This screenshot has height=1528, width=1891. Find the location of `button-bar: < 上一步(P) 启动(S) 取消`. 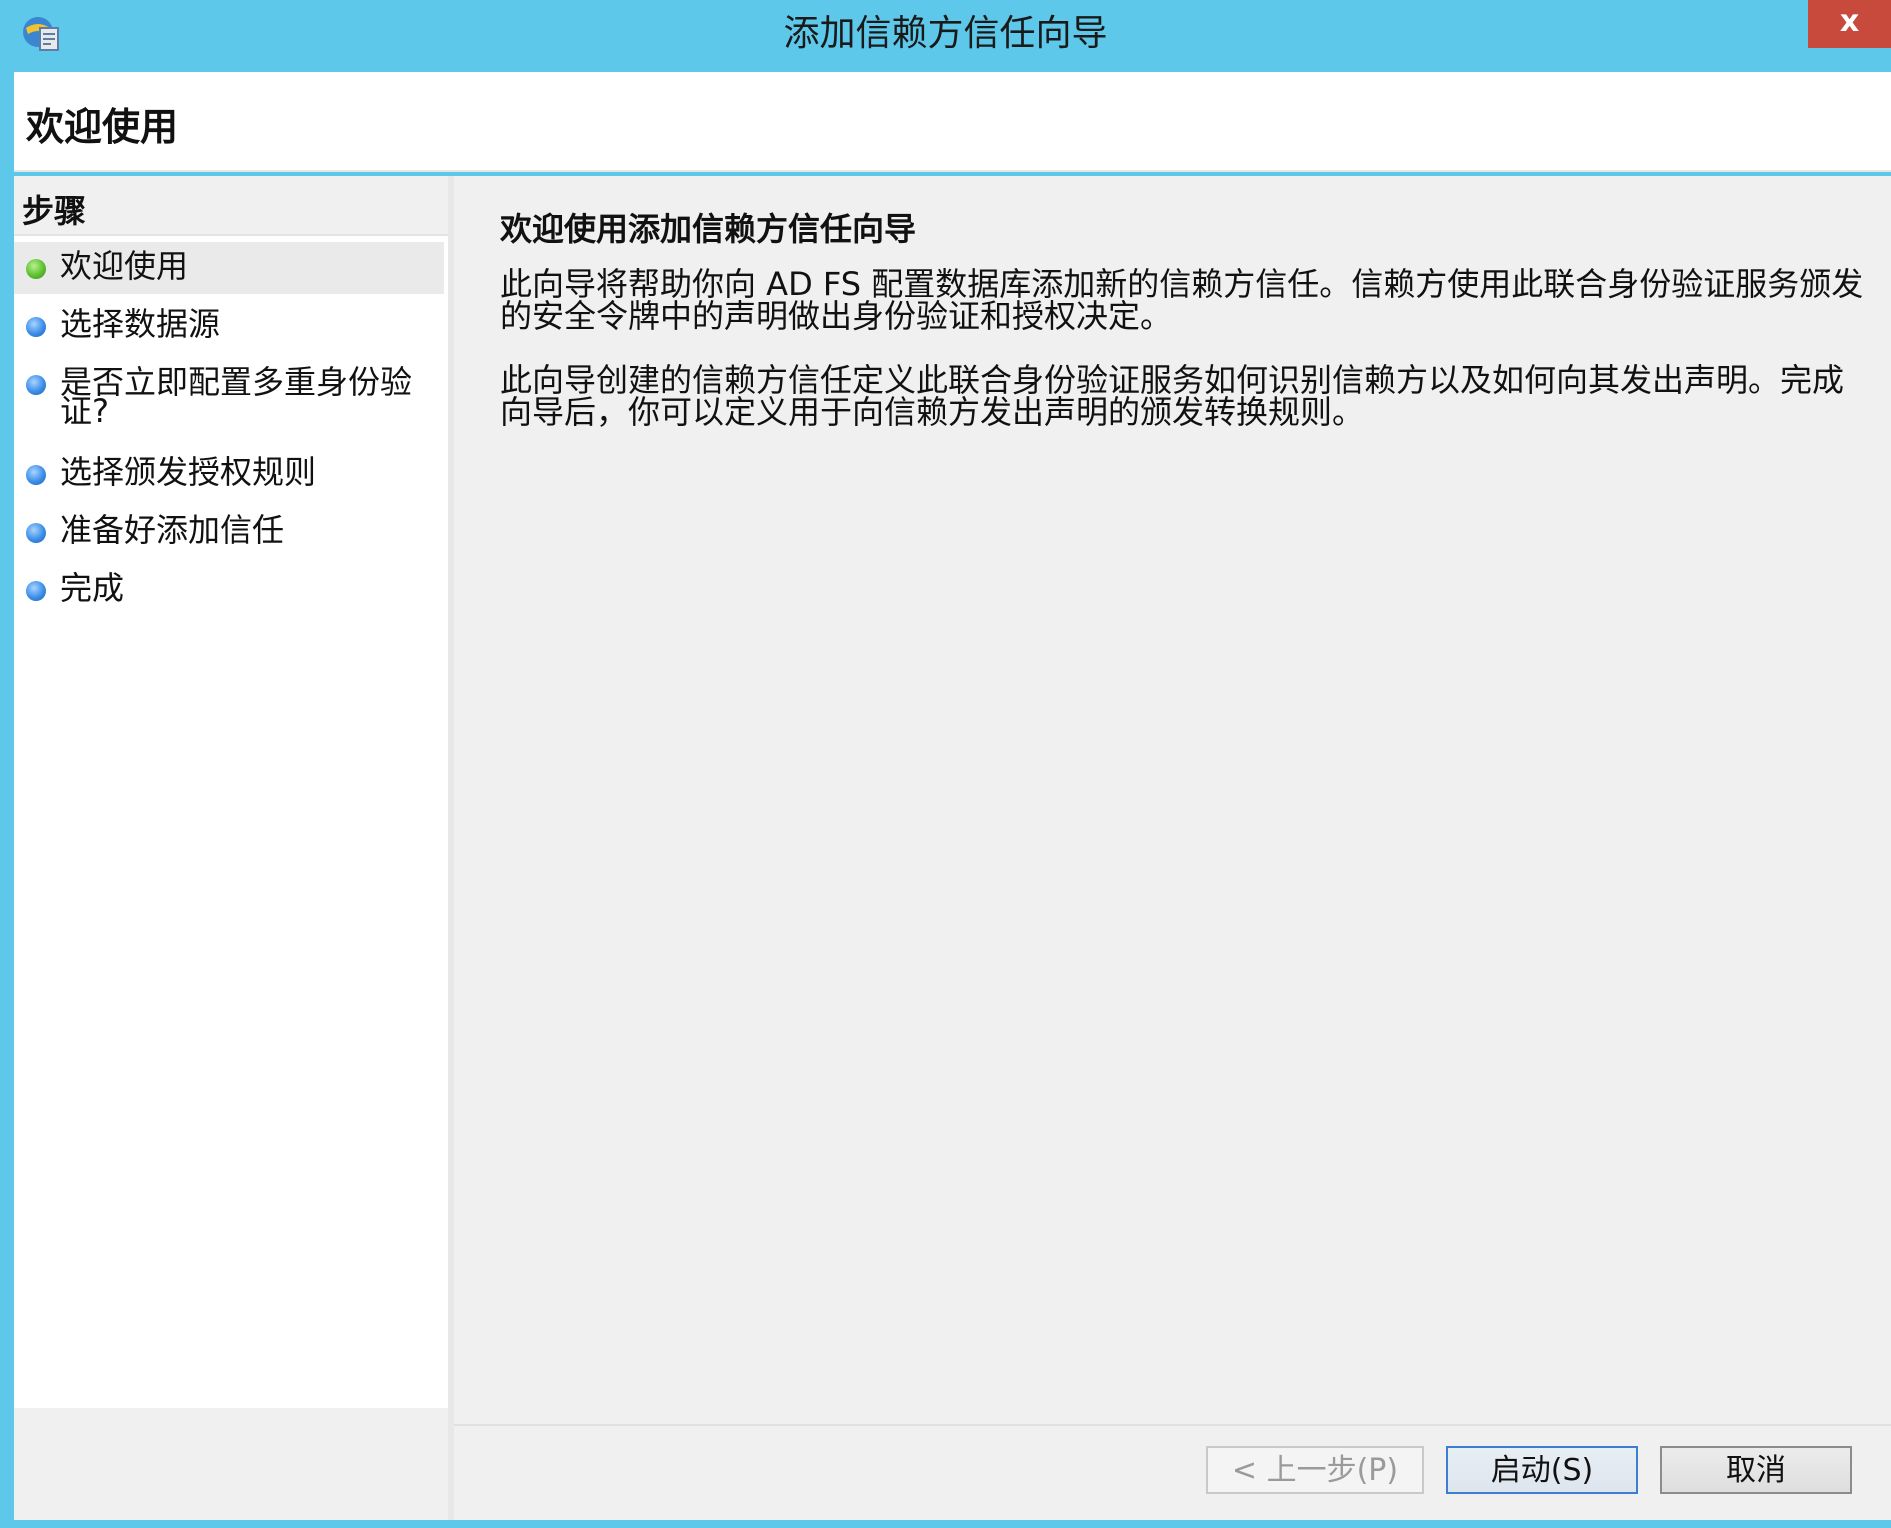

button-bar: < 上一步(P) 启动(S) 取消 is located at coordinates (1172, 1473).